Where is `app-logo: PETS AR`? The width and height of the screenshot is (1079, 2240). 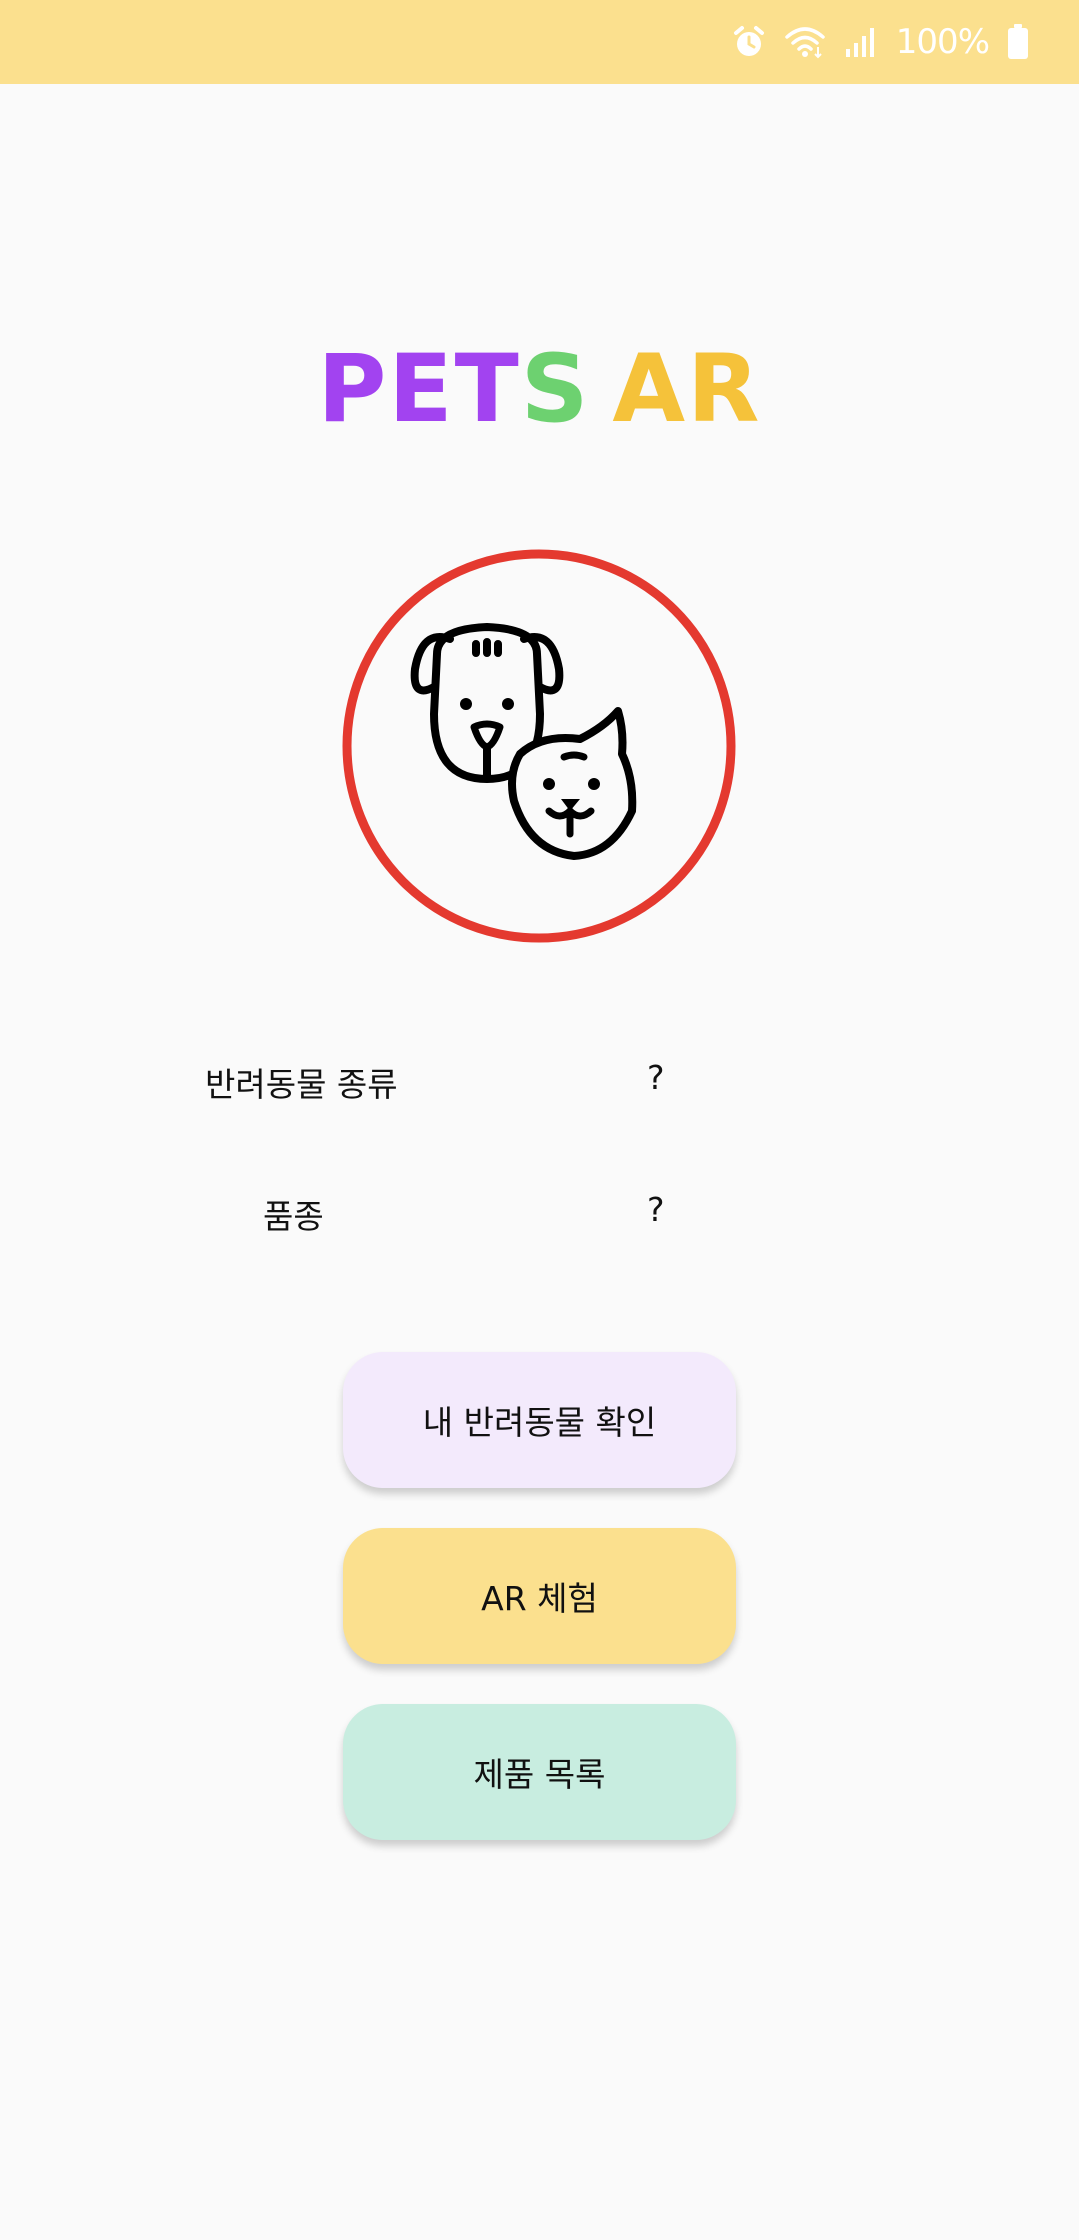
app-logo: PETS AR is located at coordinates (539, 390).